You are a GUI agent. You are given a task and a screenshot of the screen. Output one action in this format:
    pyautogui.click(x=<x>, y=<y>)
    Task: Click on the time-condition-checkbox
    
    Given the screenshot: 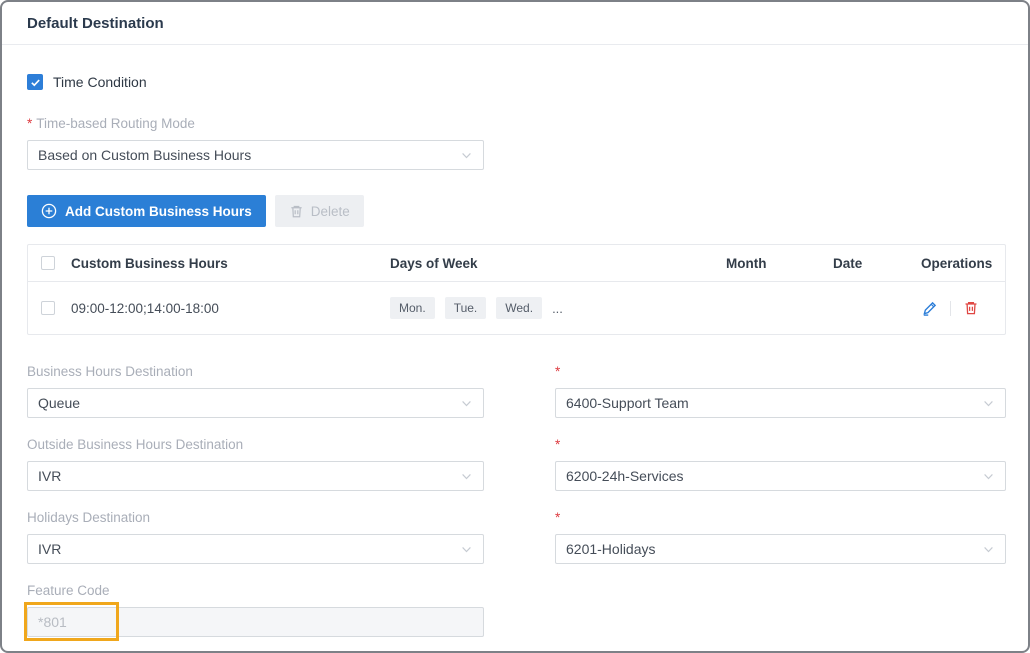 What is the action you would take?
    pyautogui.click(x=35, y=82)
    